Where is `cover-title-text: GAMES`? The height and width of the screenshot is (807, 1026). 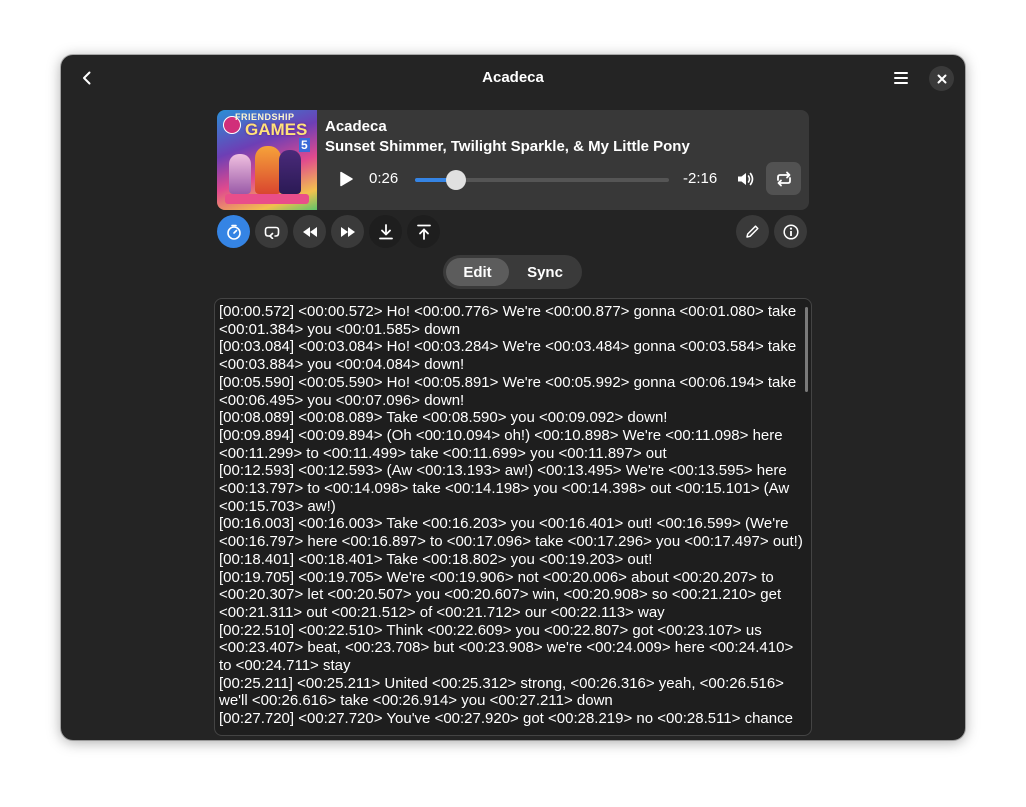
cover-title-text: GAMES is located at coordinates (276, 129).